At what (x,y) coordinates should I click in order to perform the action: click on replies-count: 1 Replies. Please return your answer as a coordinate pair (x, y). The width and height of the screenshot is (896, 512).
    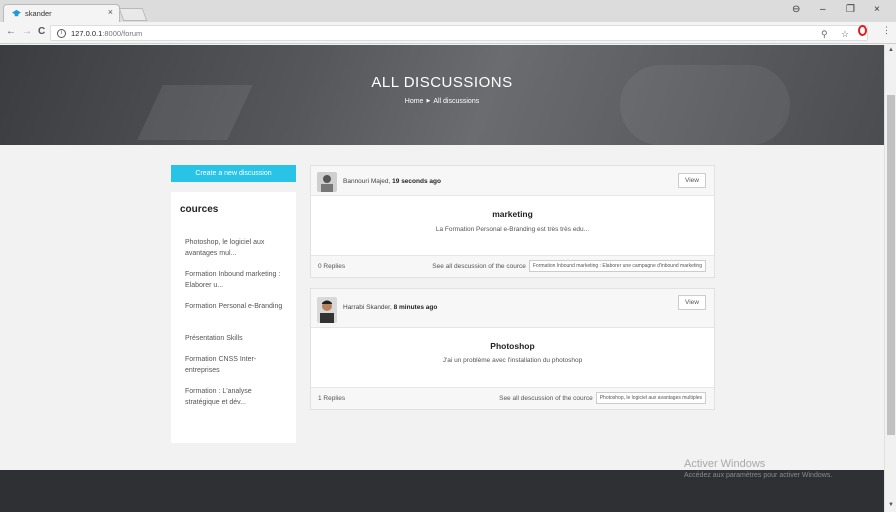
    Looking at the image, I should click on (332, 398).